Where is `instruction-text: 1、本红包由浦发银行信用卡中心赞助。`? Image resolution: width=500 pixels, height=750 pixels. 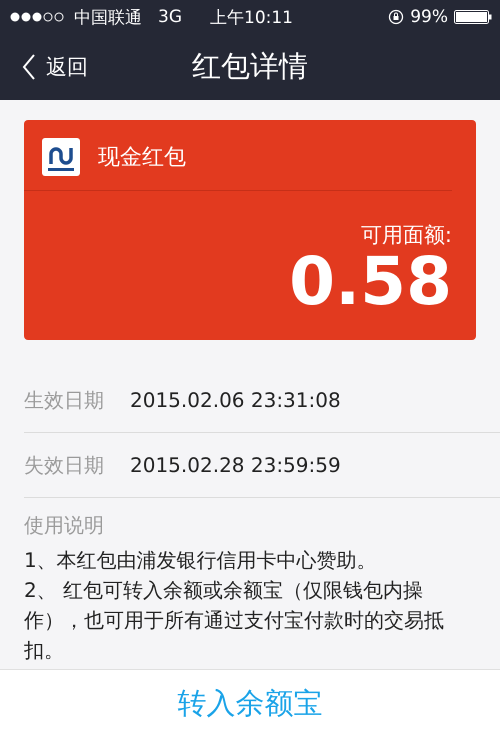 instruction-text: 1、本红包由浦发银行信用卡中心赞助。 is located at coordinates (201, 560).